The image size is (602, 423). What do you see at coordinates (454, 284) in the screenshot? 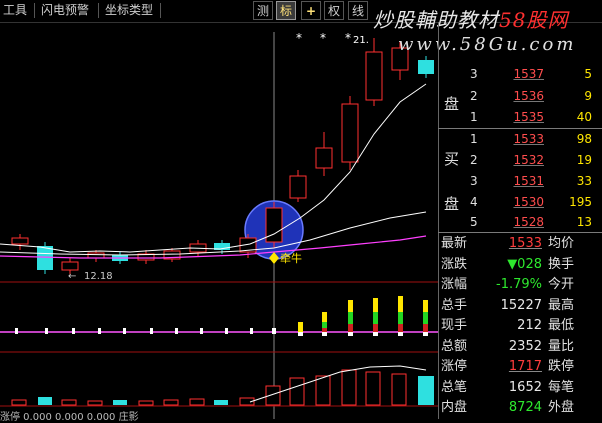
I see `quote-label: 涨幅` at bounding box center [454, 284].